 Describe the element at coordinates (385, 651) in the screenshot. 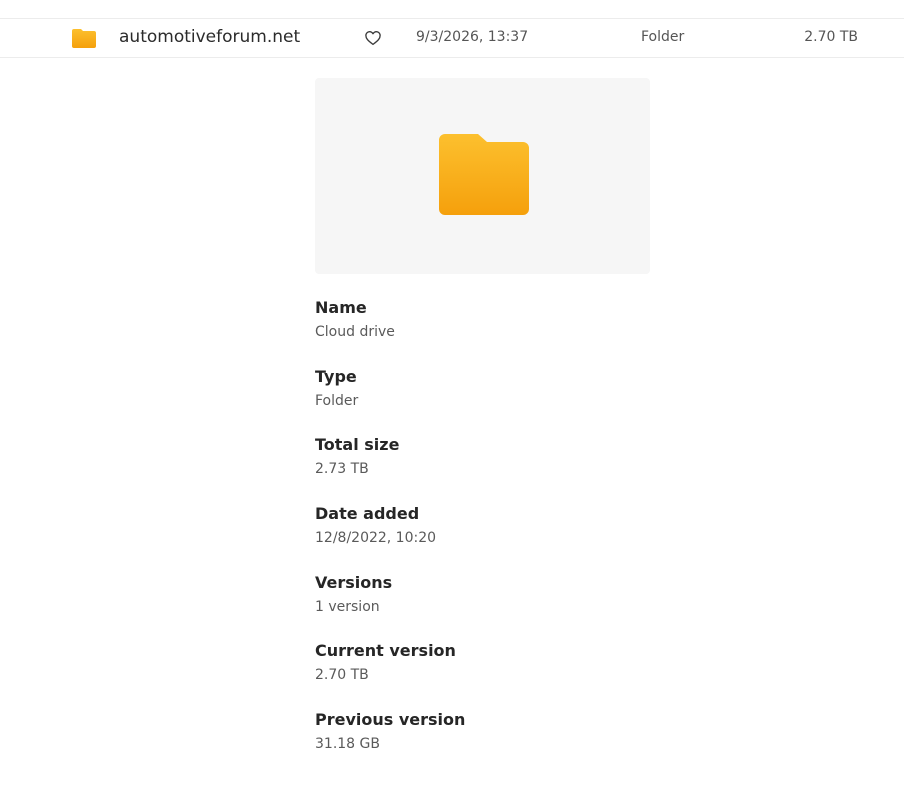

I see `detail-label: Current version` at that location.